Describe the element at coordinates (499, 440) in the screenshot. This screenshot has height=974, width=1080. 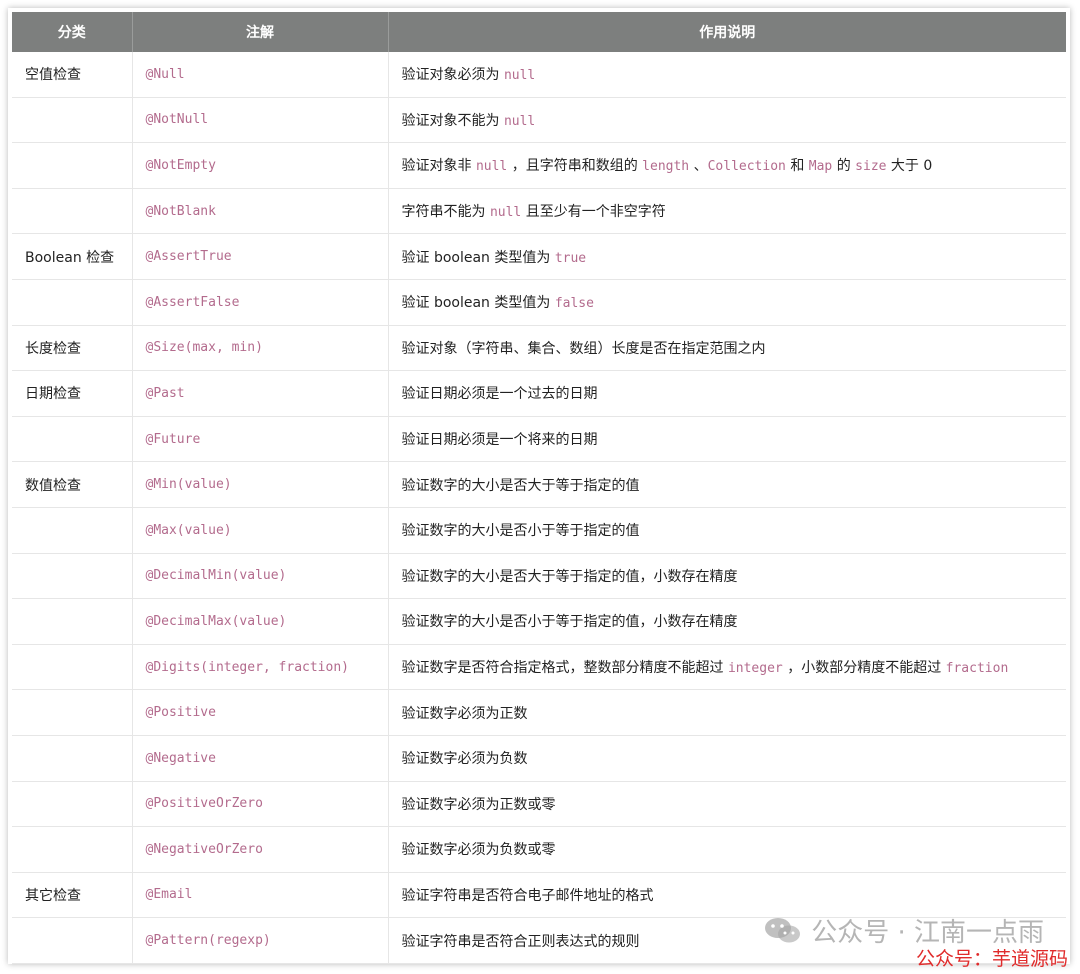
I see `description-text: 验证日期必须是一个将来的日期` at that location.